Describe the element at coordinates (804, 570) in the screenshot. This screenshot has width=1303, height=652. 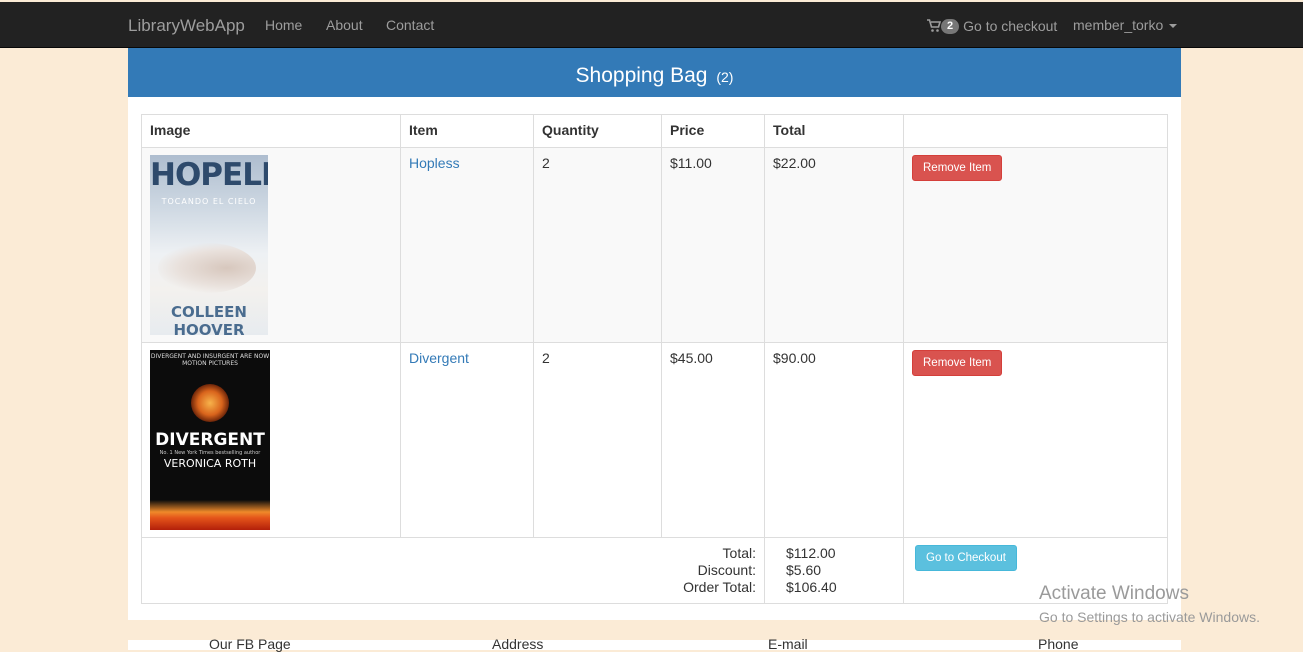
I see `discount-value: $5.60` at that location.